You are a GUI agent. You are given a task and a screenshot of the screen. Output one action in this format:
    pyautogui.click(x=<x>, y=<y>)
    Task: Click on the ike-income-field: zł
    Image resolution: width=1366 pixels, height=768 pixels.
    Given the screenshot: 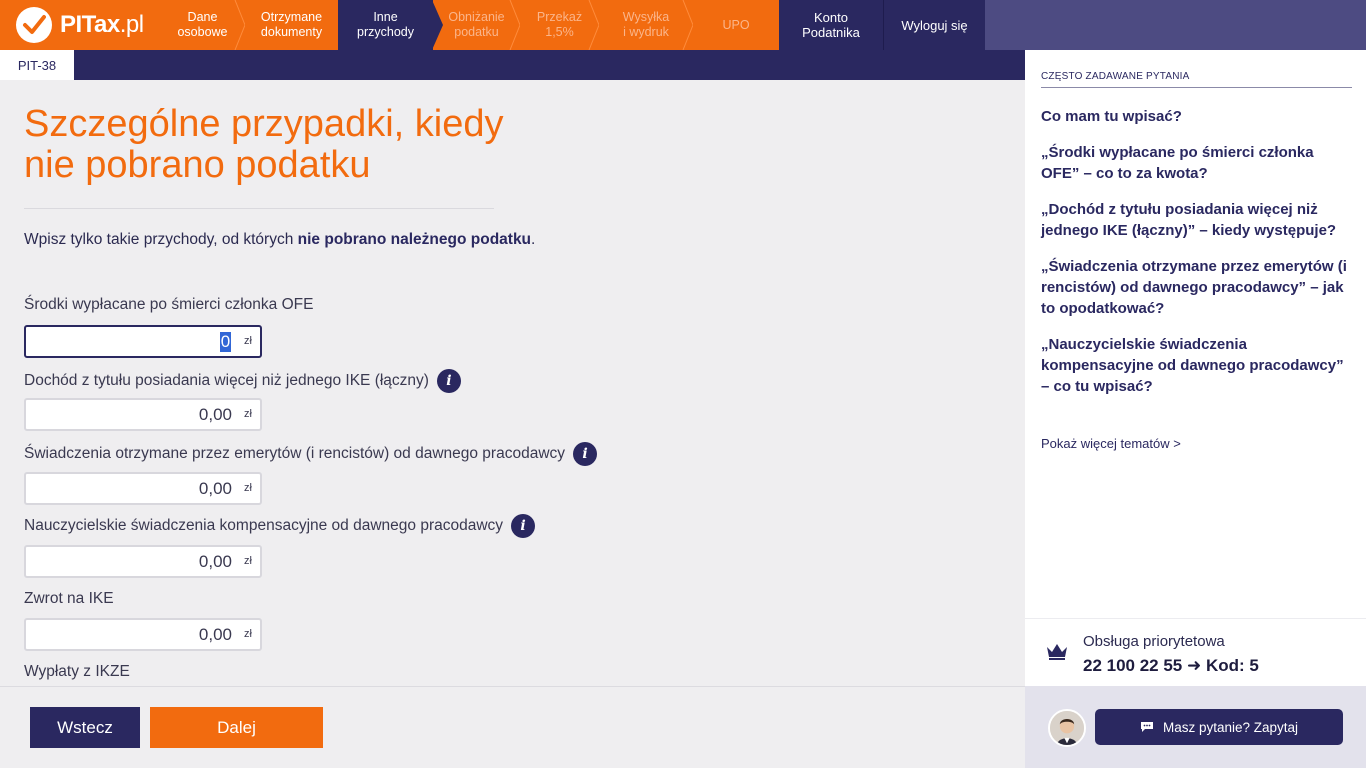 What is the action you would take?
    pyautogui.click(x=143, y=414)
    